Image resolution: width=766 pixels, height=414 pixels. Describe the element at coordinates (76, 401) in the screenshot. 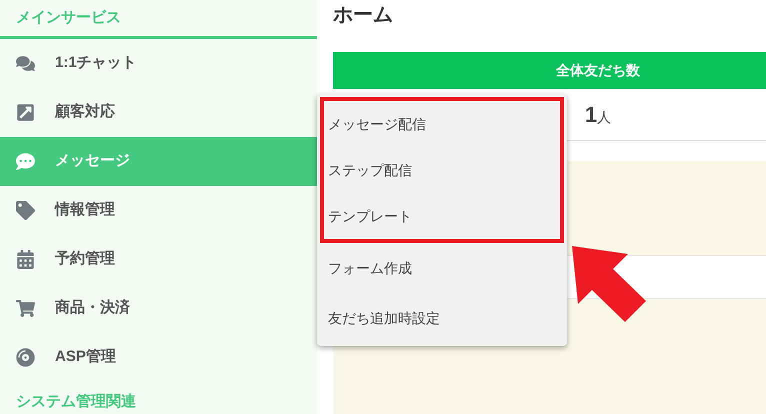

I see `section-title: システム管理関連` at that location.